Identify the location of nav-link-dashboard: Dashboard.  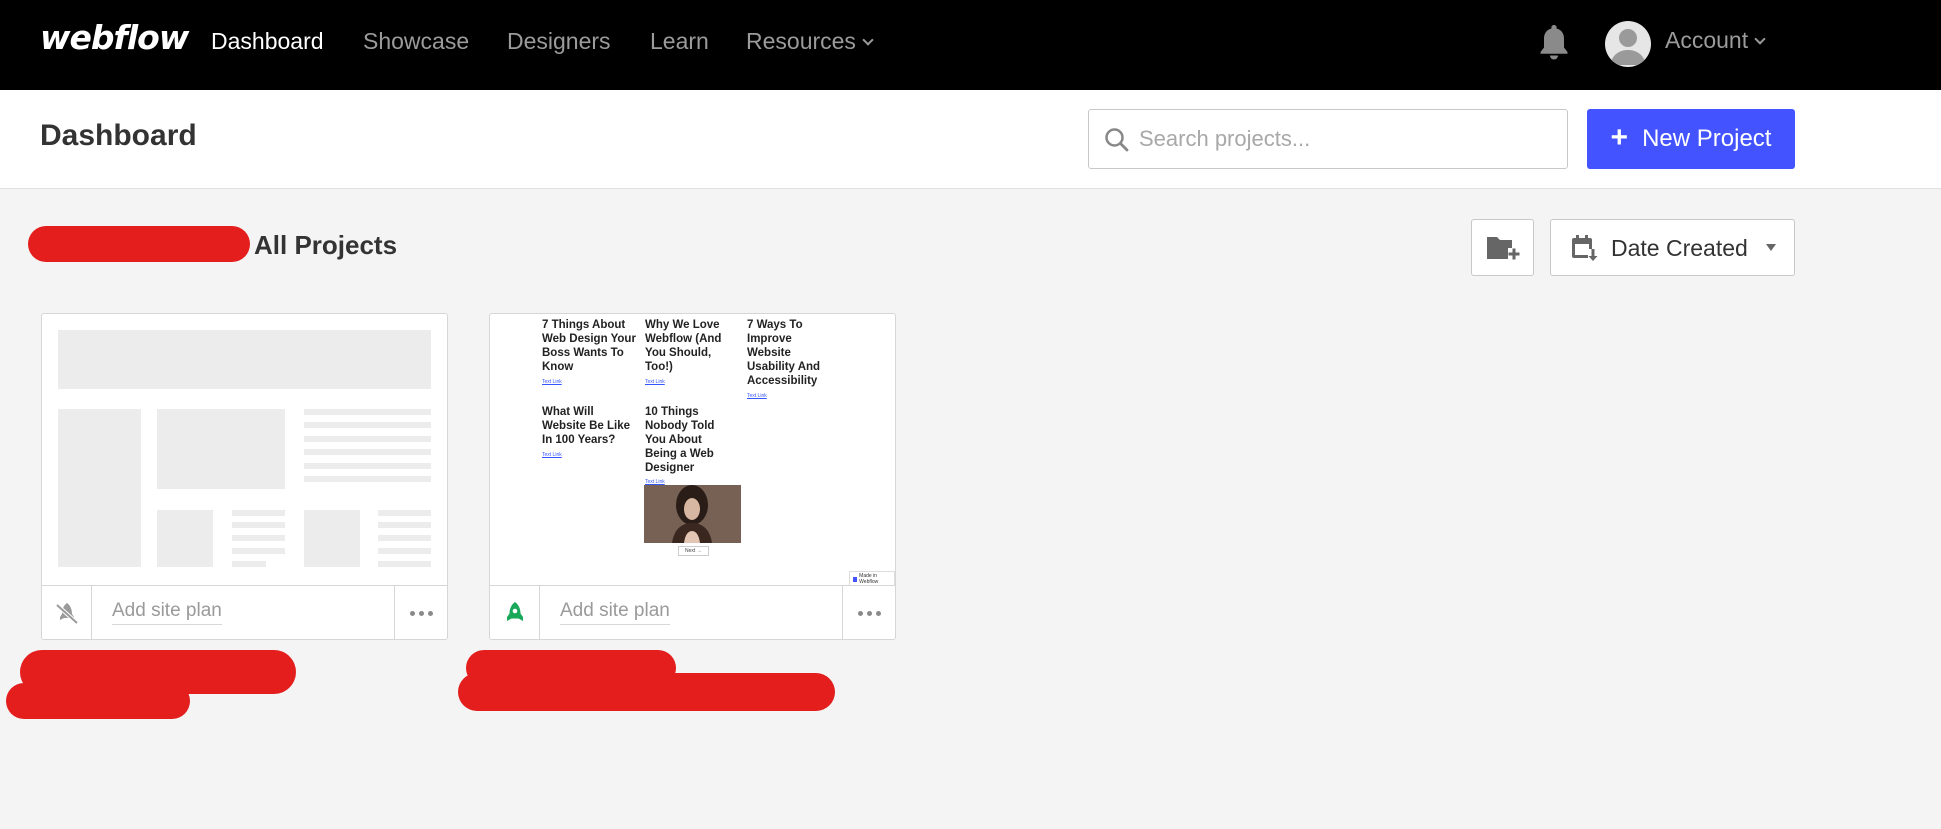
(267, 41).